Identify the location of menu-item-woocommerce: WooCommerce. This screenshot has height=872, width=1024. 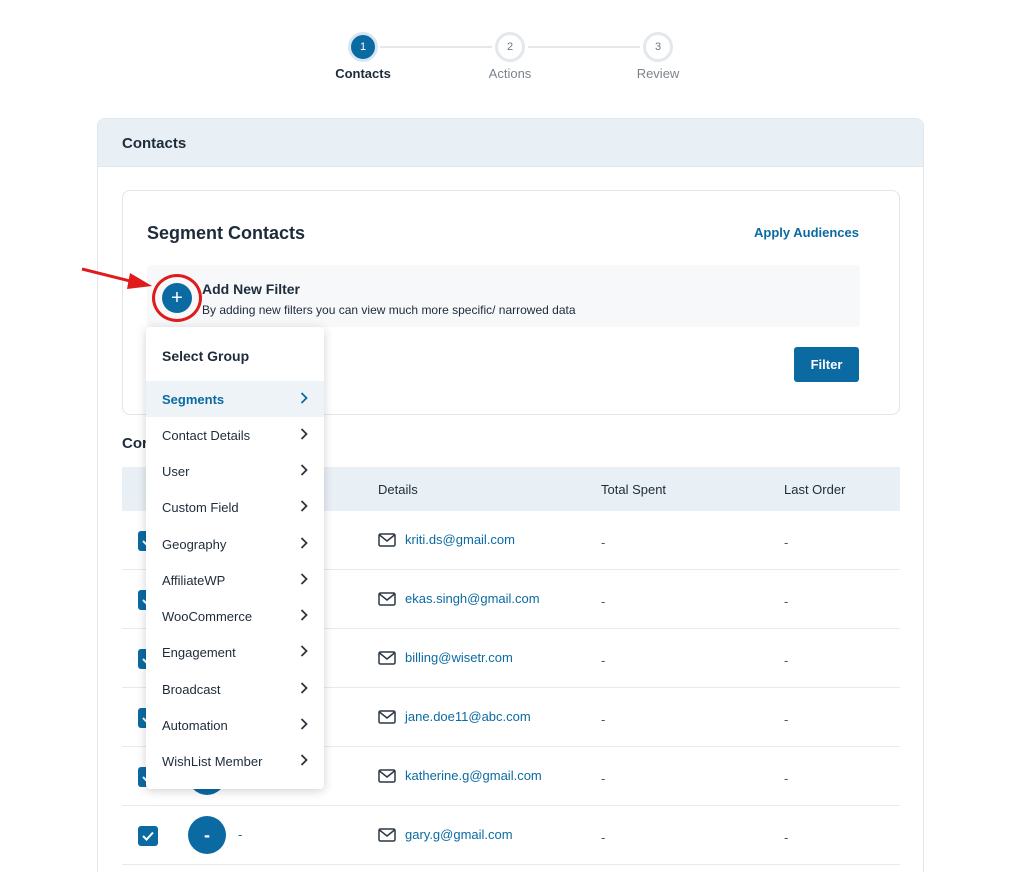
(235, 616).